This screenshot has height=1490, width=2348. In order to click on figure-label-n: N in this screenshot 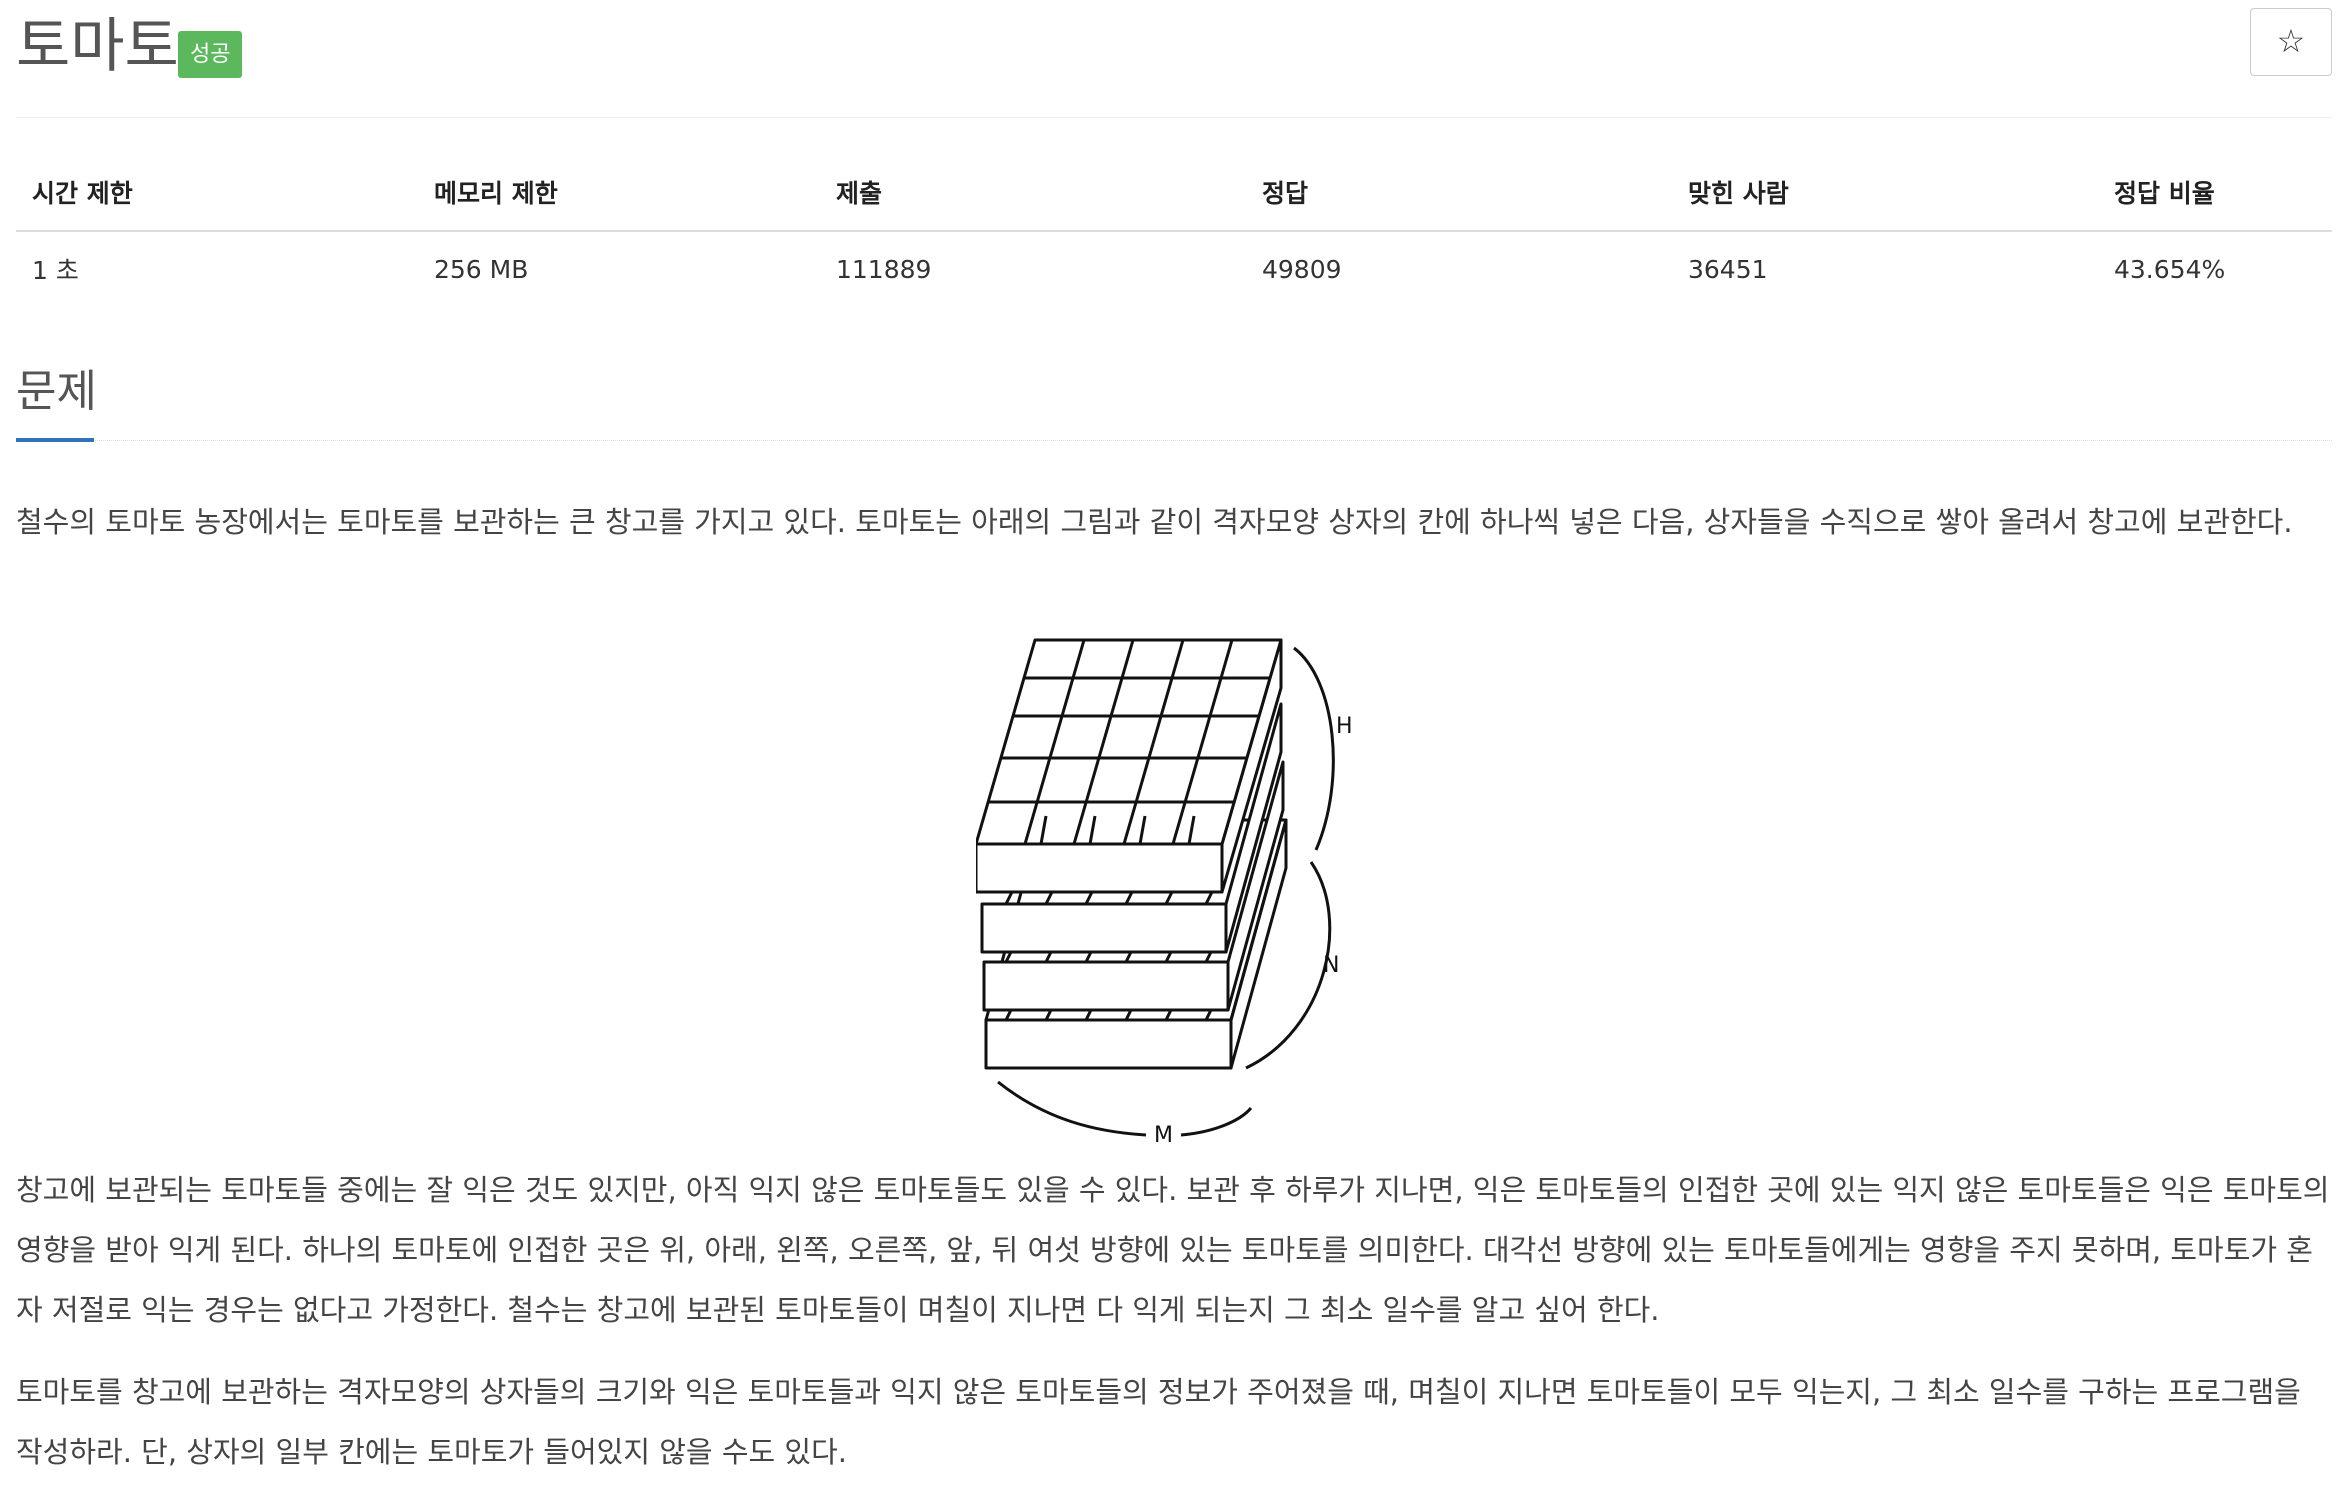, I will do `click(1331, 965)`.